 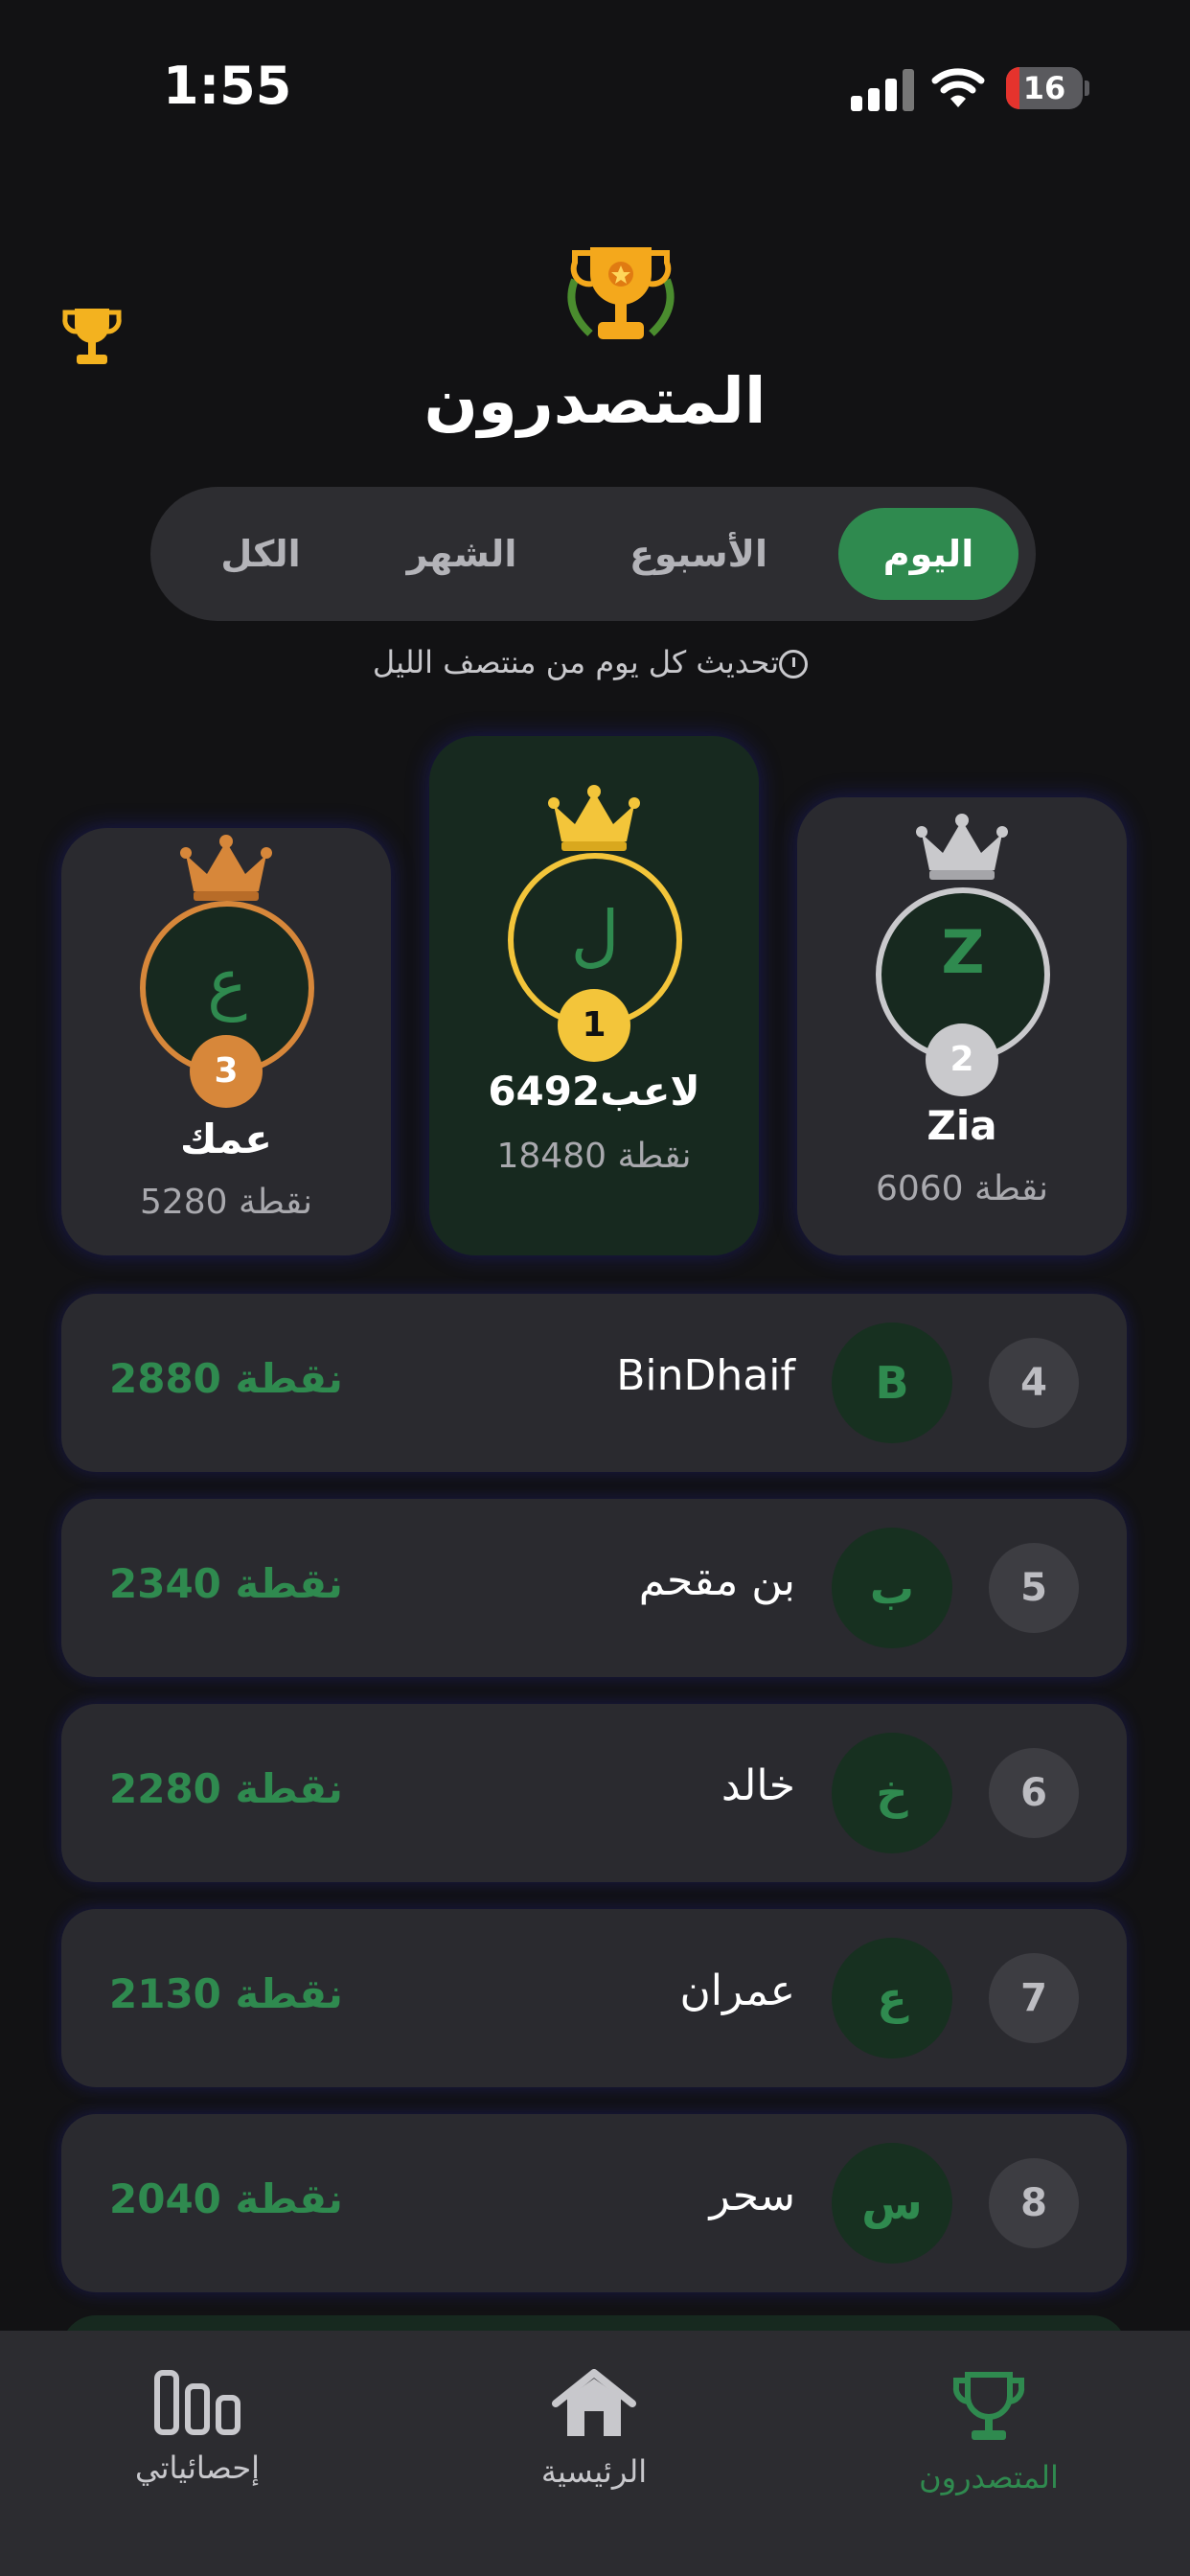 I want to click on wifi-icon, so click(x=958, y=87).